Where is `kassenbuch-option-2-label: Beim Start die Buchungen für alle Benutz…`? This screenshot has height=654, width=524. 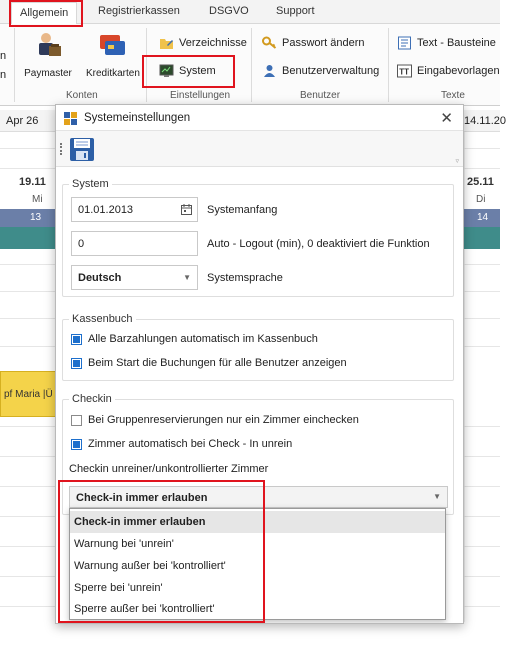 kassenbuch-option-2-label: Beim Start die Buchungen für alle Benutz… is located at coordinates (217, 363).